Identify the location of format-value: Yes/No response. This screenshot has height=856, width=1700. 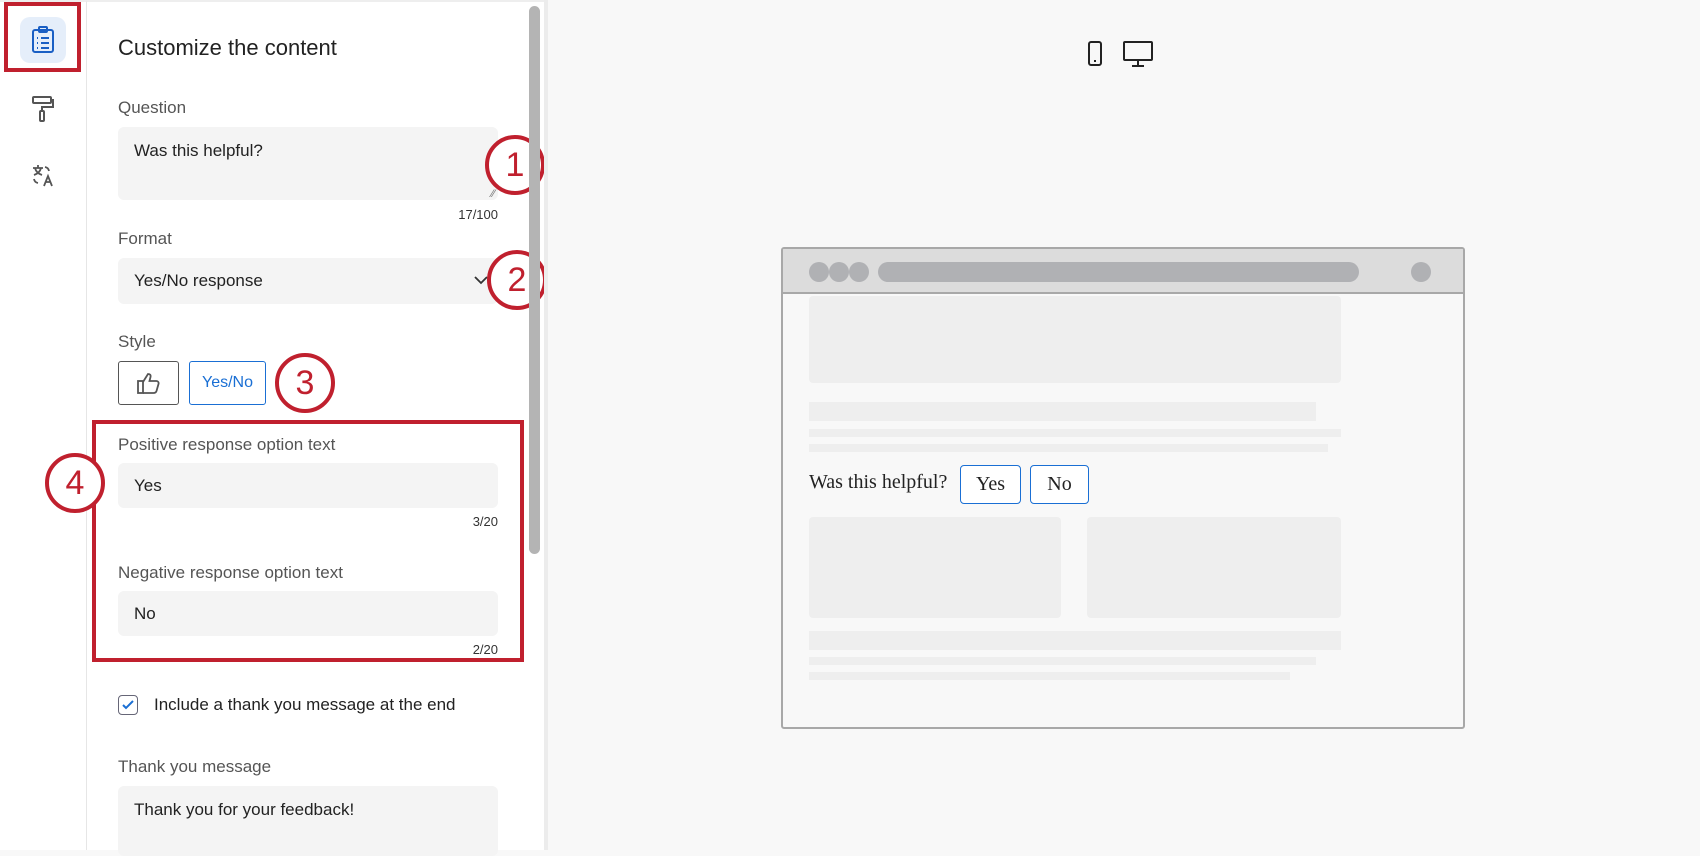
(198, 280).